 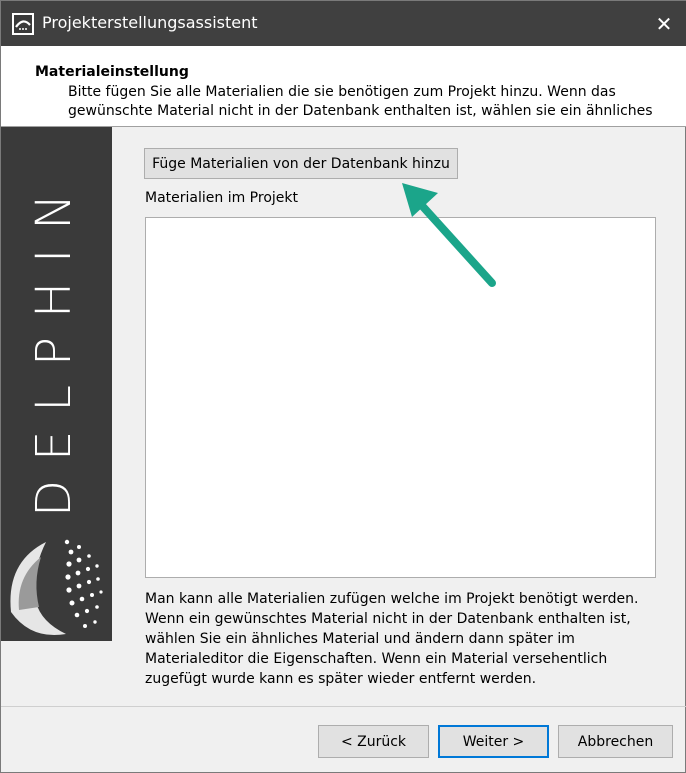 I want to click on next-button: Weiter >, so click(x=493, y=741).